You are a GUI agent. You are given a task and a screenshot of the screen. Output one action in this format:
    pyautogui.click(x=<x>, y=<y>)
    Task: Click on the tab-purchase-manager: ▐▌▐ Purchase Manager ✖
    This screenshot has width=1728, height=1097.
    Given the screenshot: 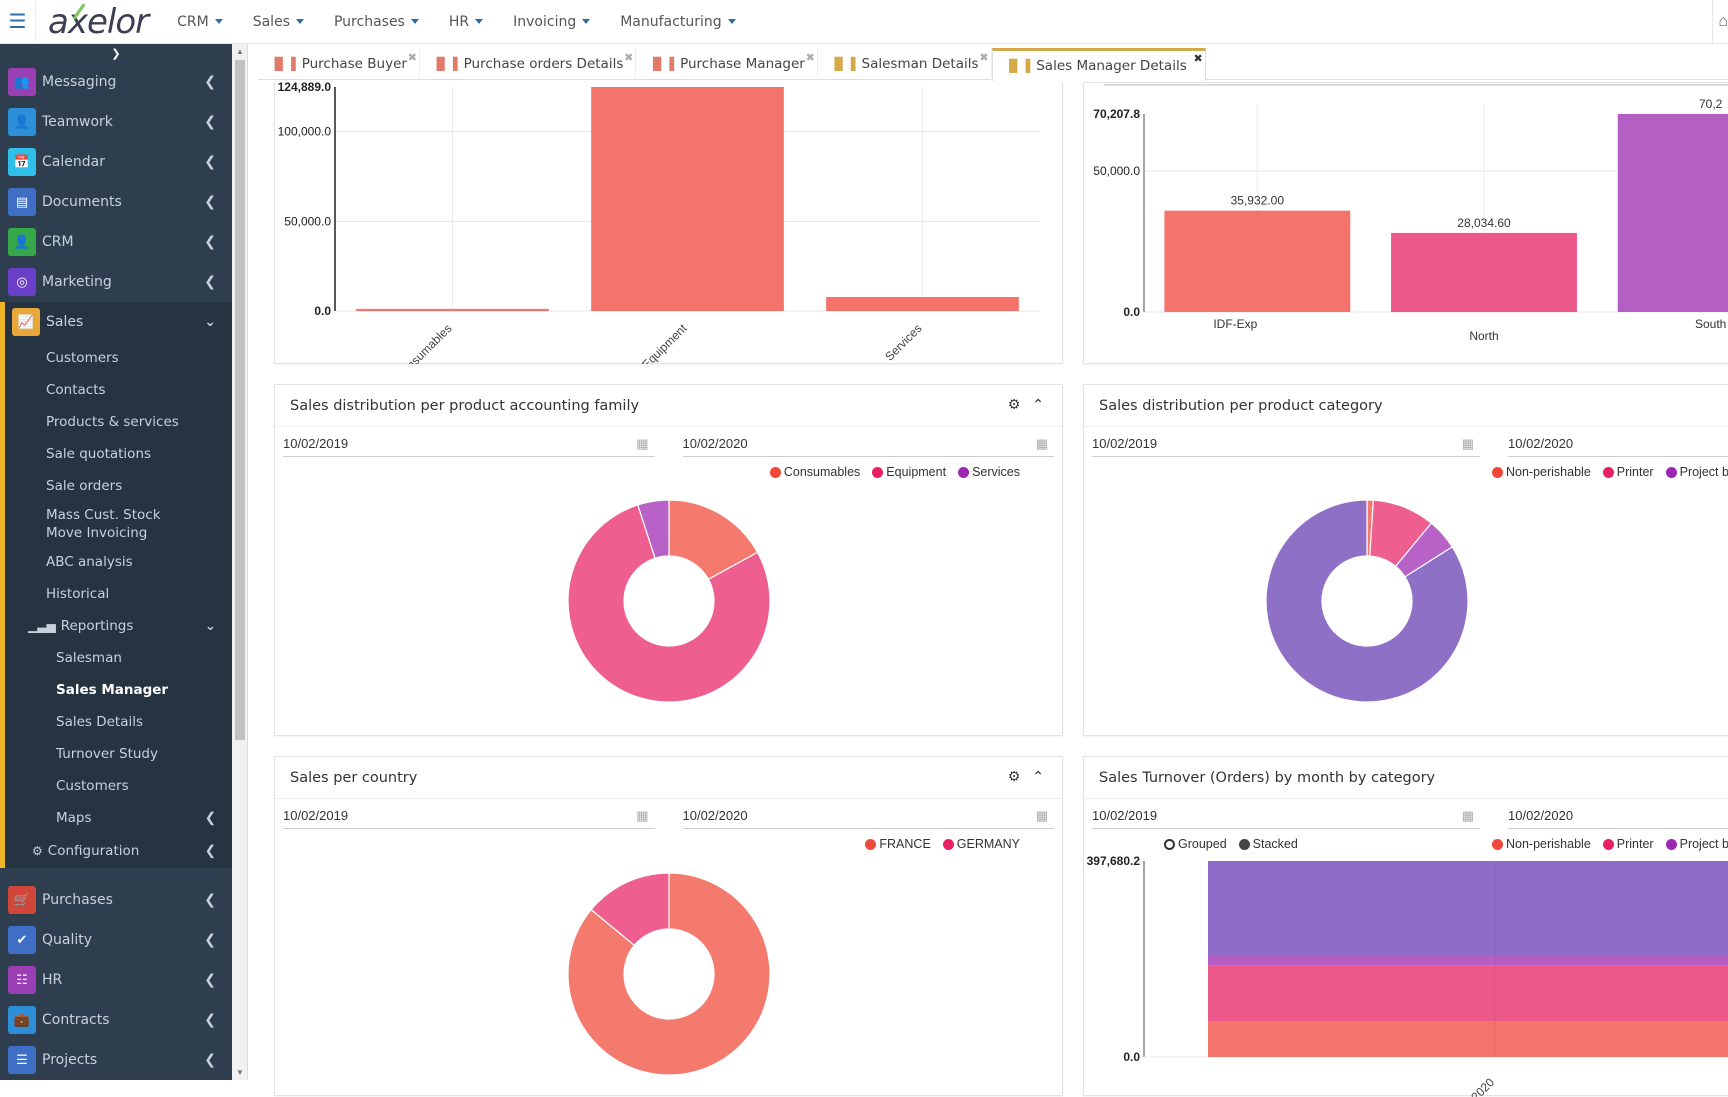 What is the action you would take?
    pyautogui.click(x=727, y=64)
    